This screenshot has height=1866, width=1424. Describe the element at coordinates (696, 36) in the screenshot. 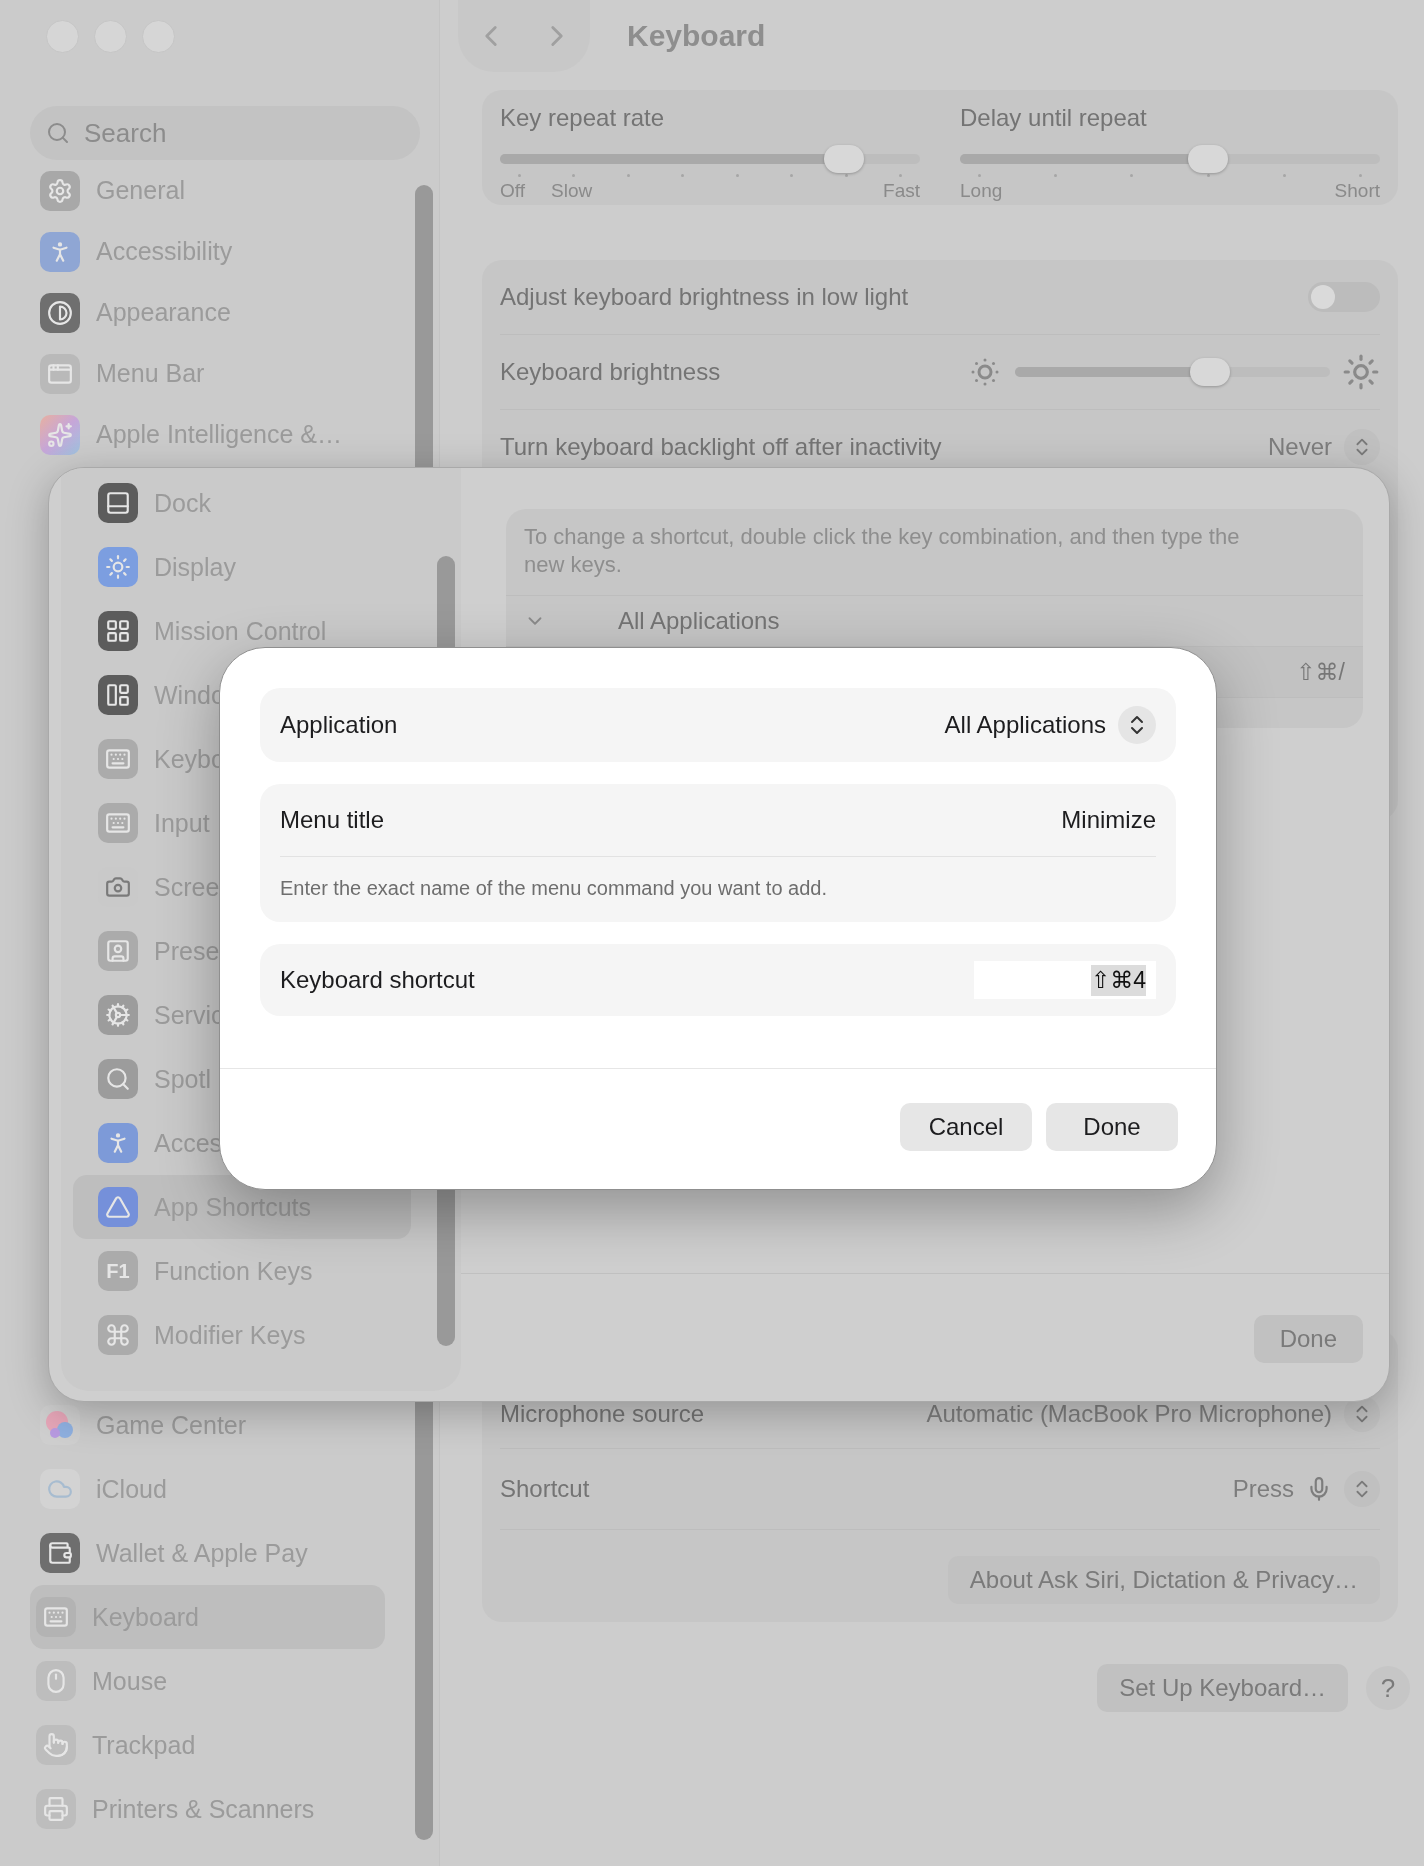

I see `window-title: Keyboard` at that location.